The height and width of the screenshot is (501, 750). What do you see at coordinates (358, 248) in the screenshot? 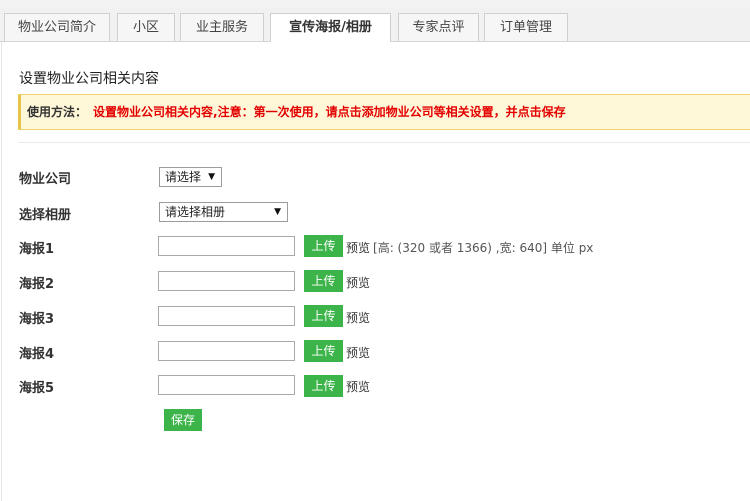
I see `poster-1-preview-label: 预览` at bounding box center [358, 248].